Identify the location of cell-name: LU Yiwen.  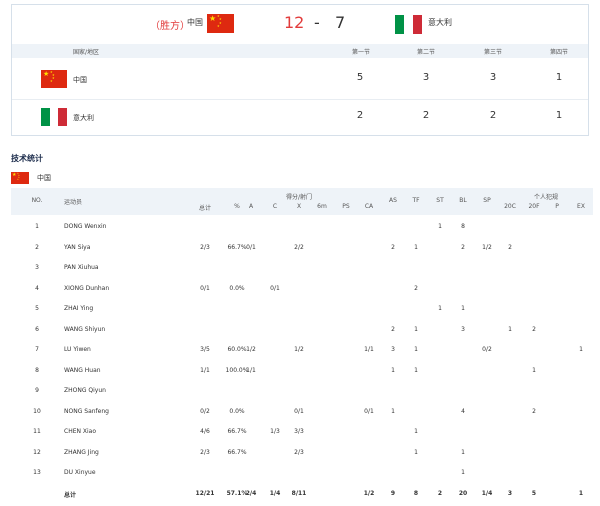
(77, 349).